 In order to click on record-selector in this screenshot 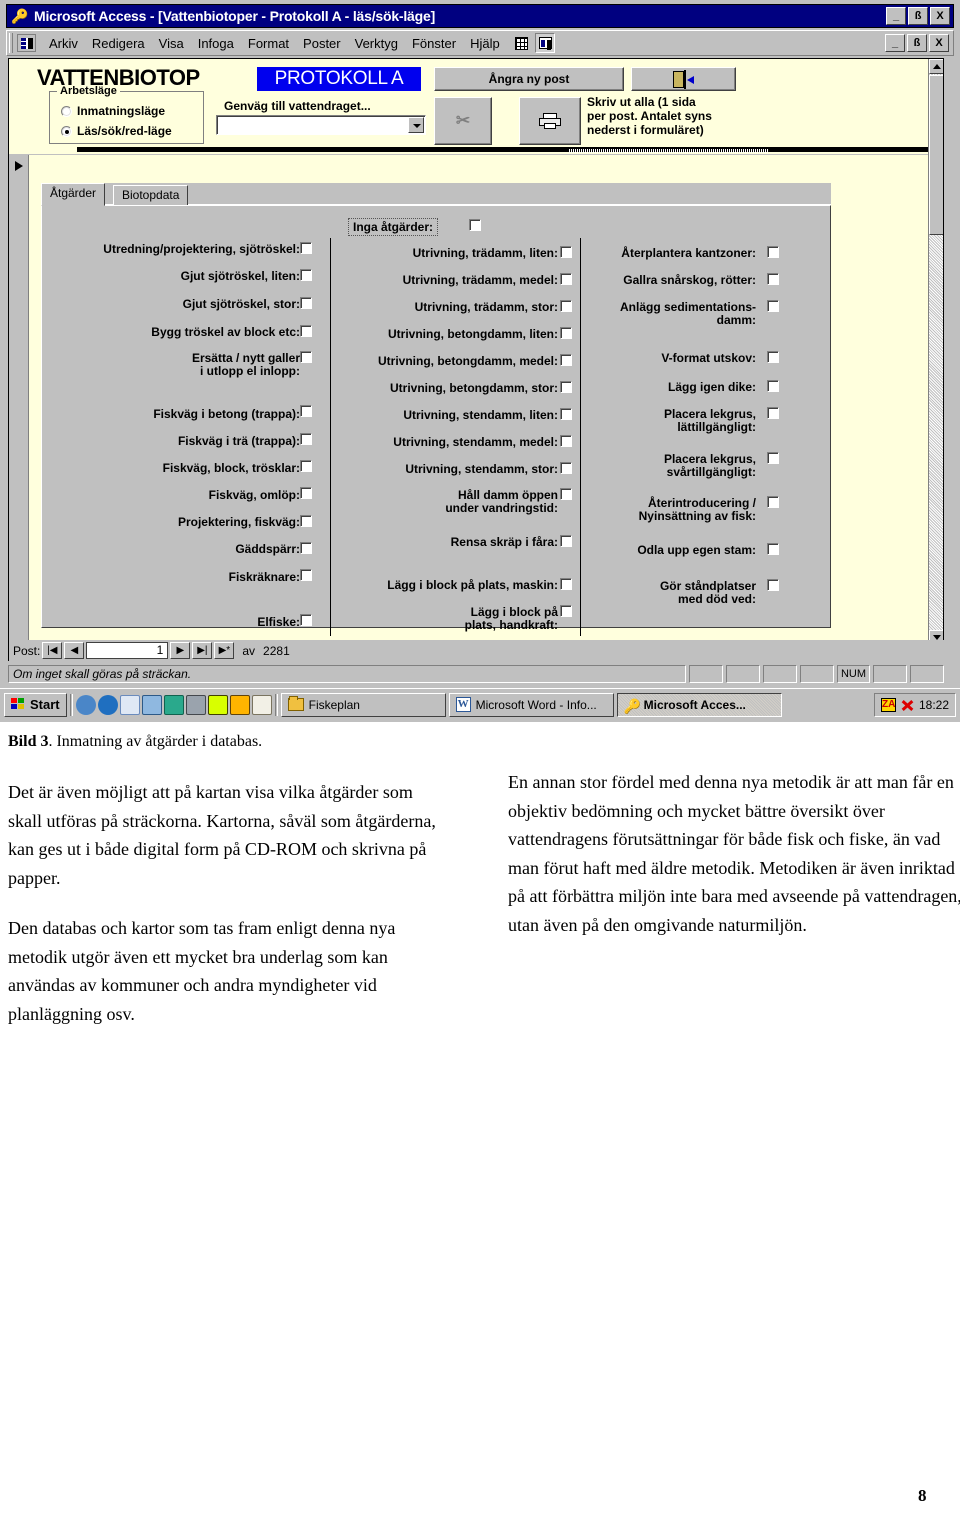, I will do `click(19, 400)`.